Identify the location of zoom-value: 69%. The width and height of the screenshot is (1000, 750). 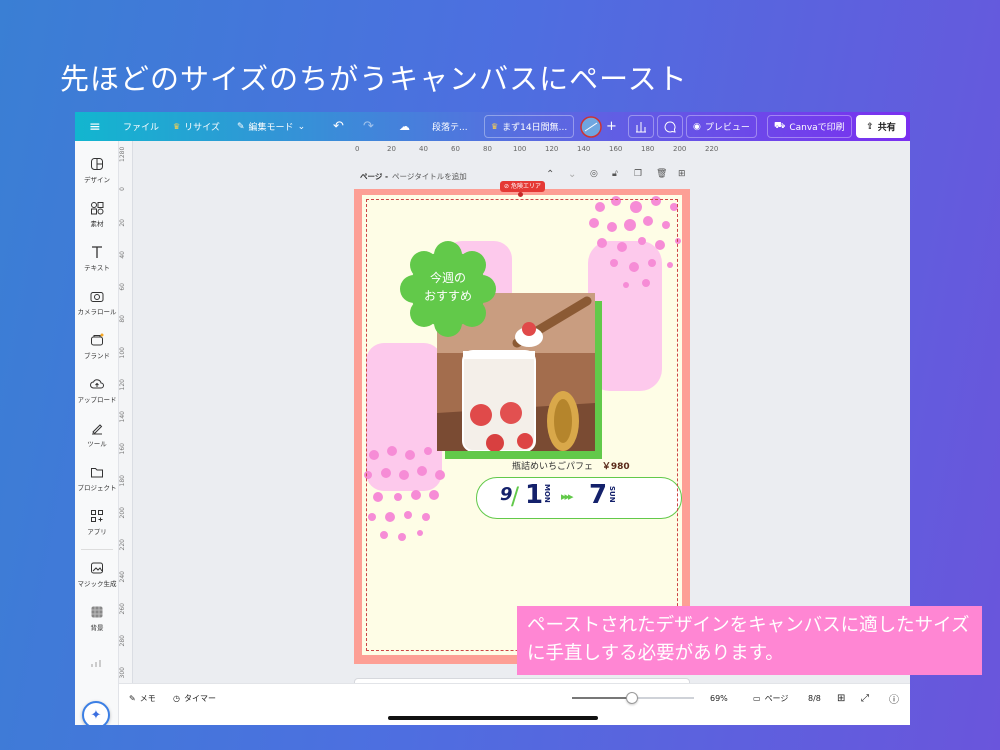
(719, 698).